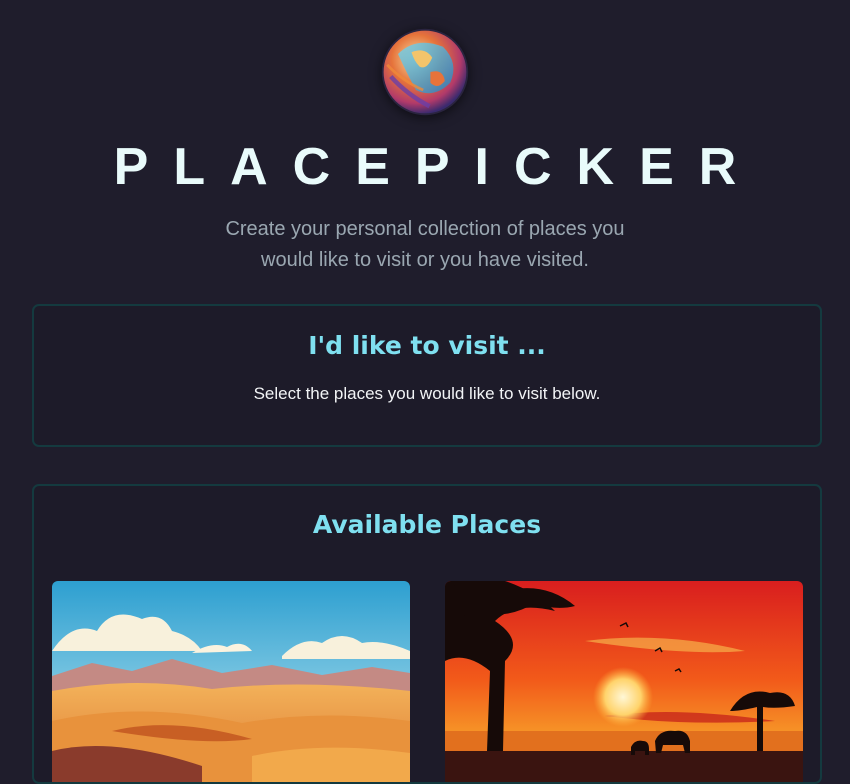 This screenshot has height=784, width=850. Describe the element at coordinates (437, 167) in the screenshot. I see `app-title: PLACEPICKER` at that location.